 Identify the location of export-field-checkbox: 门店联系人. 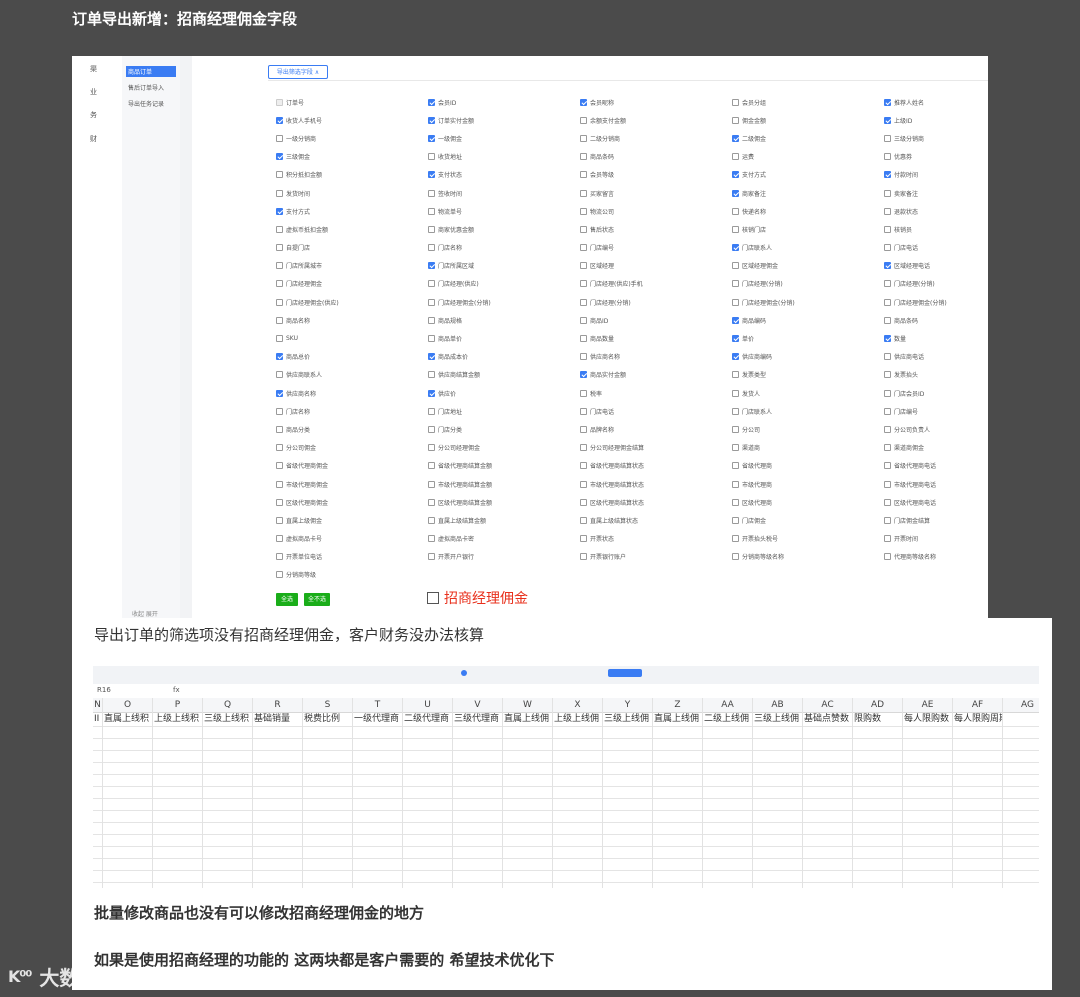
(808, 411).